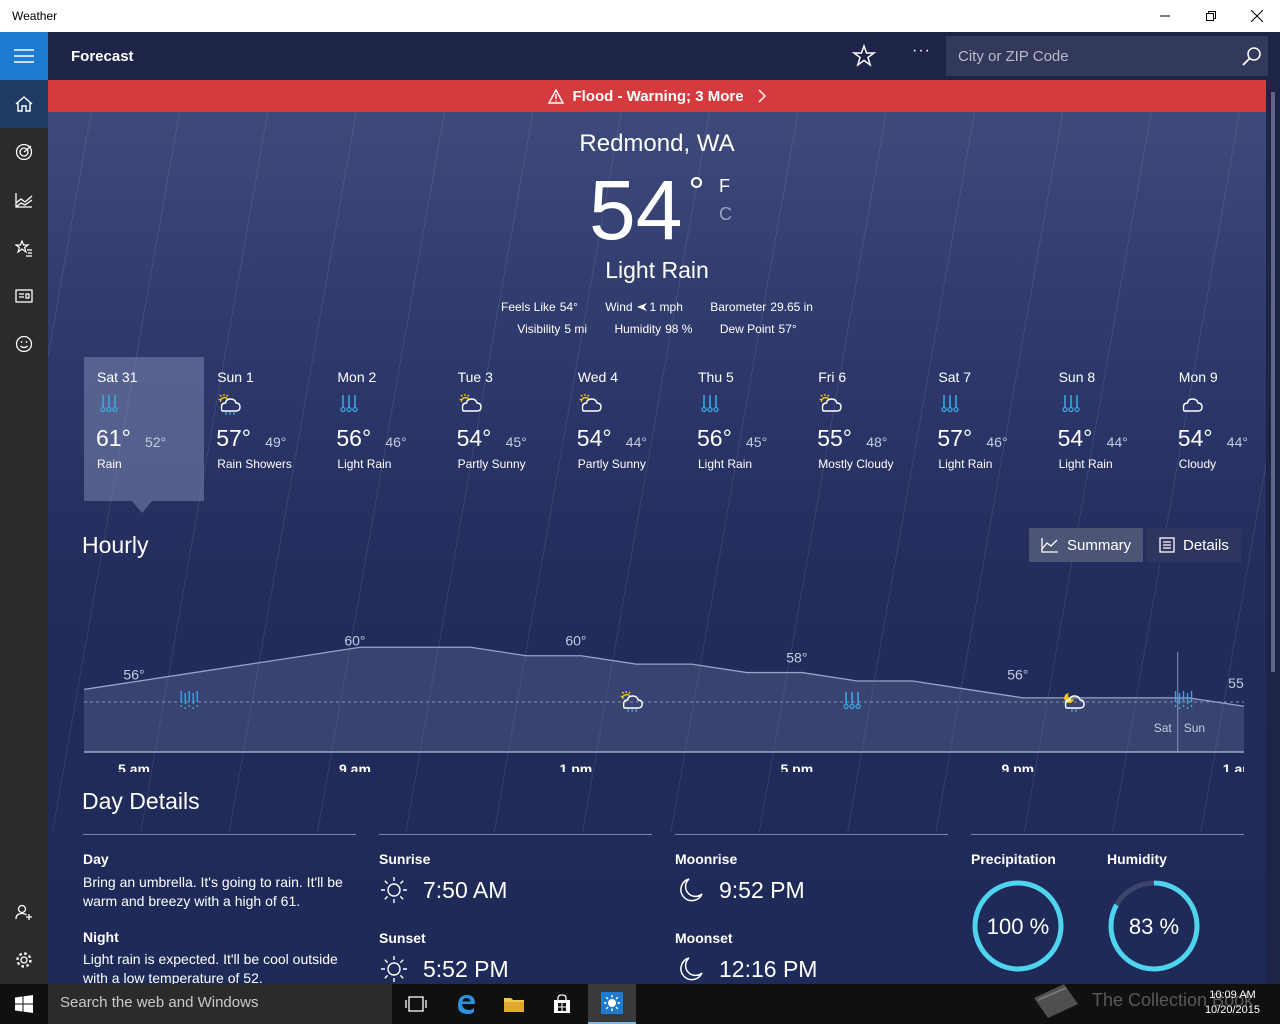 Image resolution: width=1280 pixels, height=1024 pixels. I want to click on nav-account, so click(24, 912).